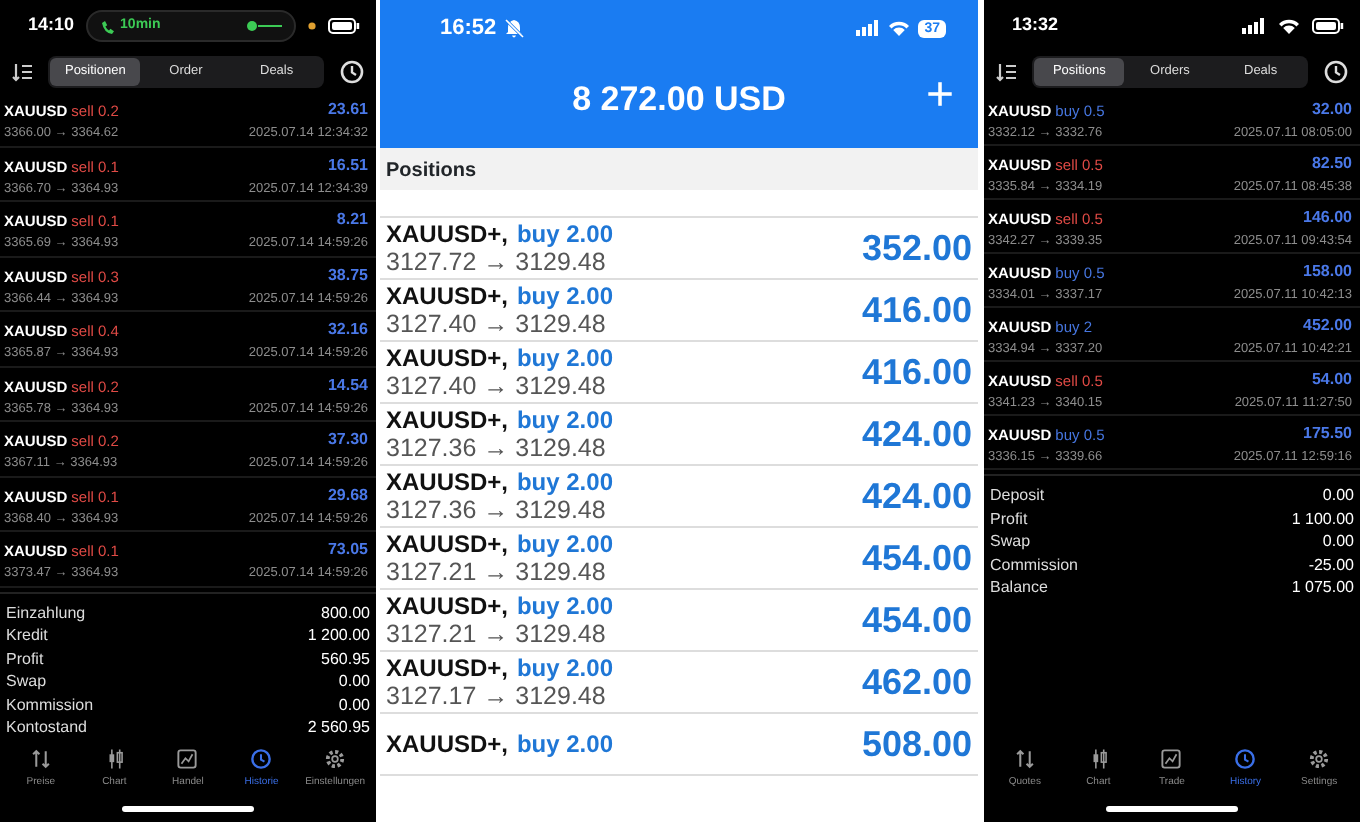 The image size is (1360, 822). Describe the element at coordinates (1331, 109) in the screenshot. I see `profit-value: 32.00` at that location.